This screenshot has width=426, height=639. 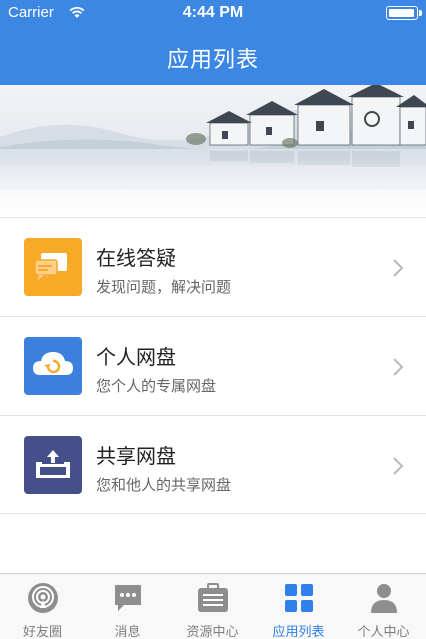 I want to click on list-divider, so click(x=213, y=513).